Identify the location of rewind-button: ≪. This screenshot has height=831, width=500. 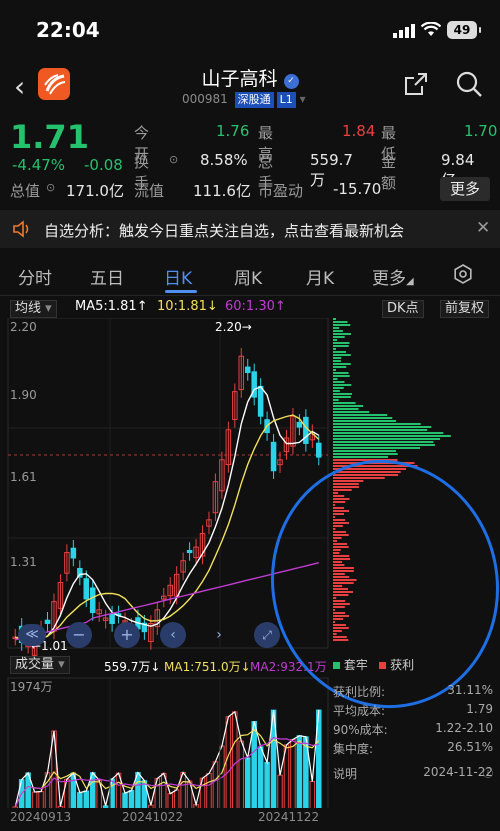
(32, 635).